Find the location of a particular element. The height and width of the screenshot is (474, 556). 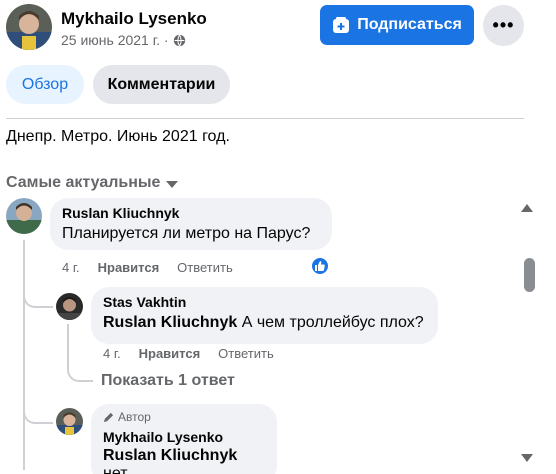

comment-author: Mykhailo Lysenko is located at coordinates (184, 437).